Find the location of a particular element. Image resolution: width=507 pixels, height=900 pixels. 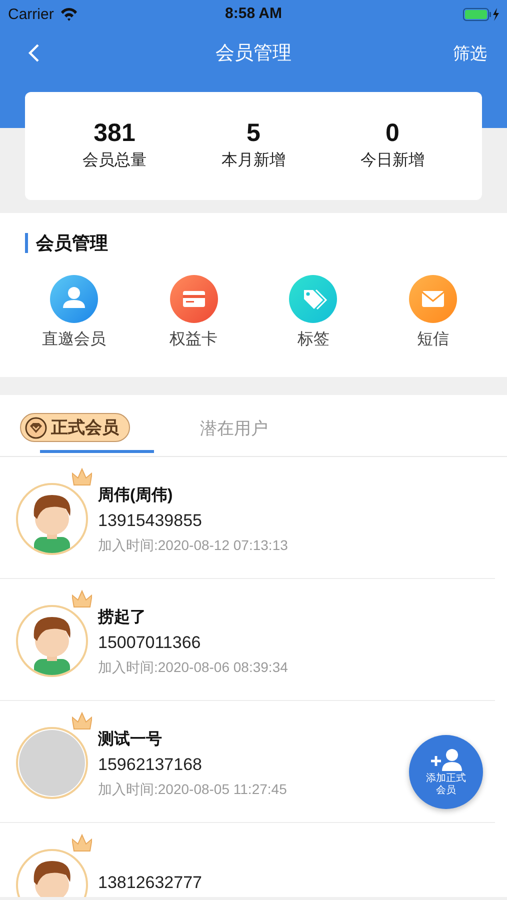

stat-value: 5 is located at coordinates (253, 133).